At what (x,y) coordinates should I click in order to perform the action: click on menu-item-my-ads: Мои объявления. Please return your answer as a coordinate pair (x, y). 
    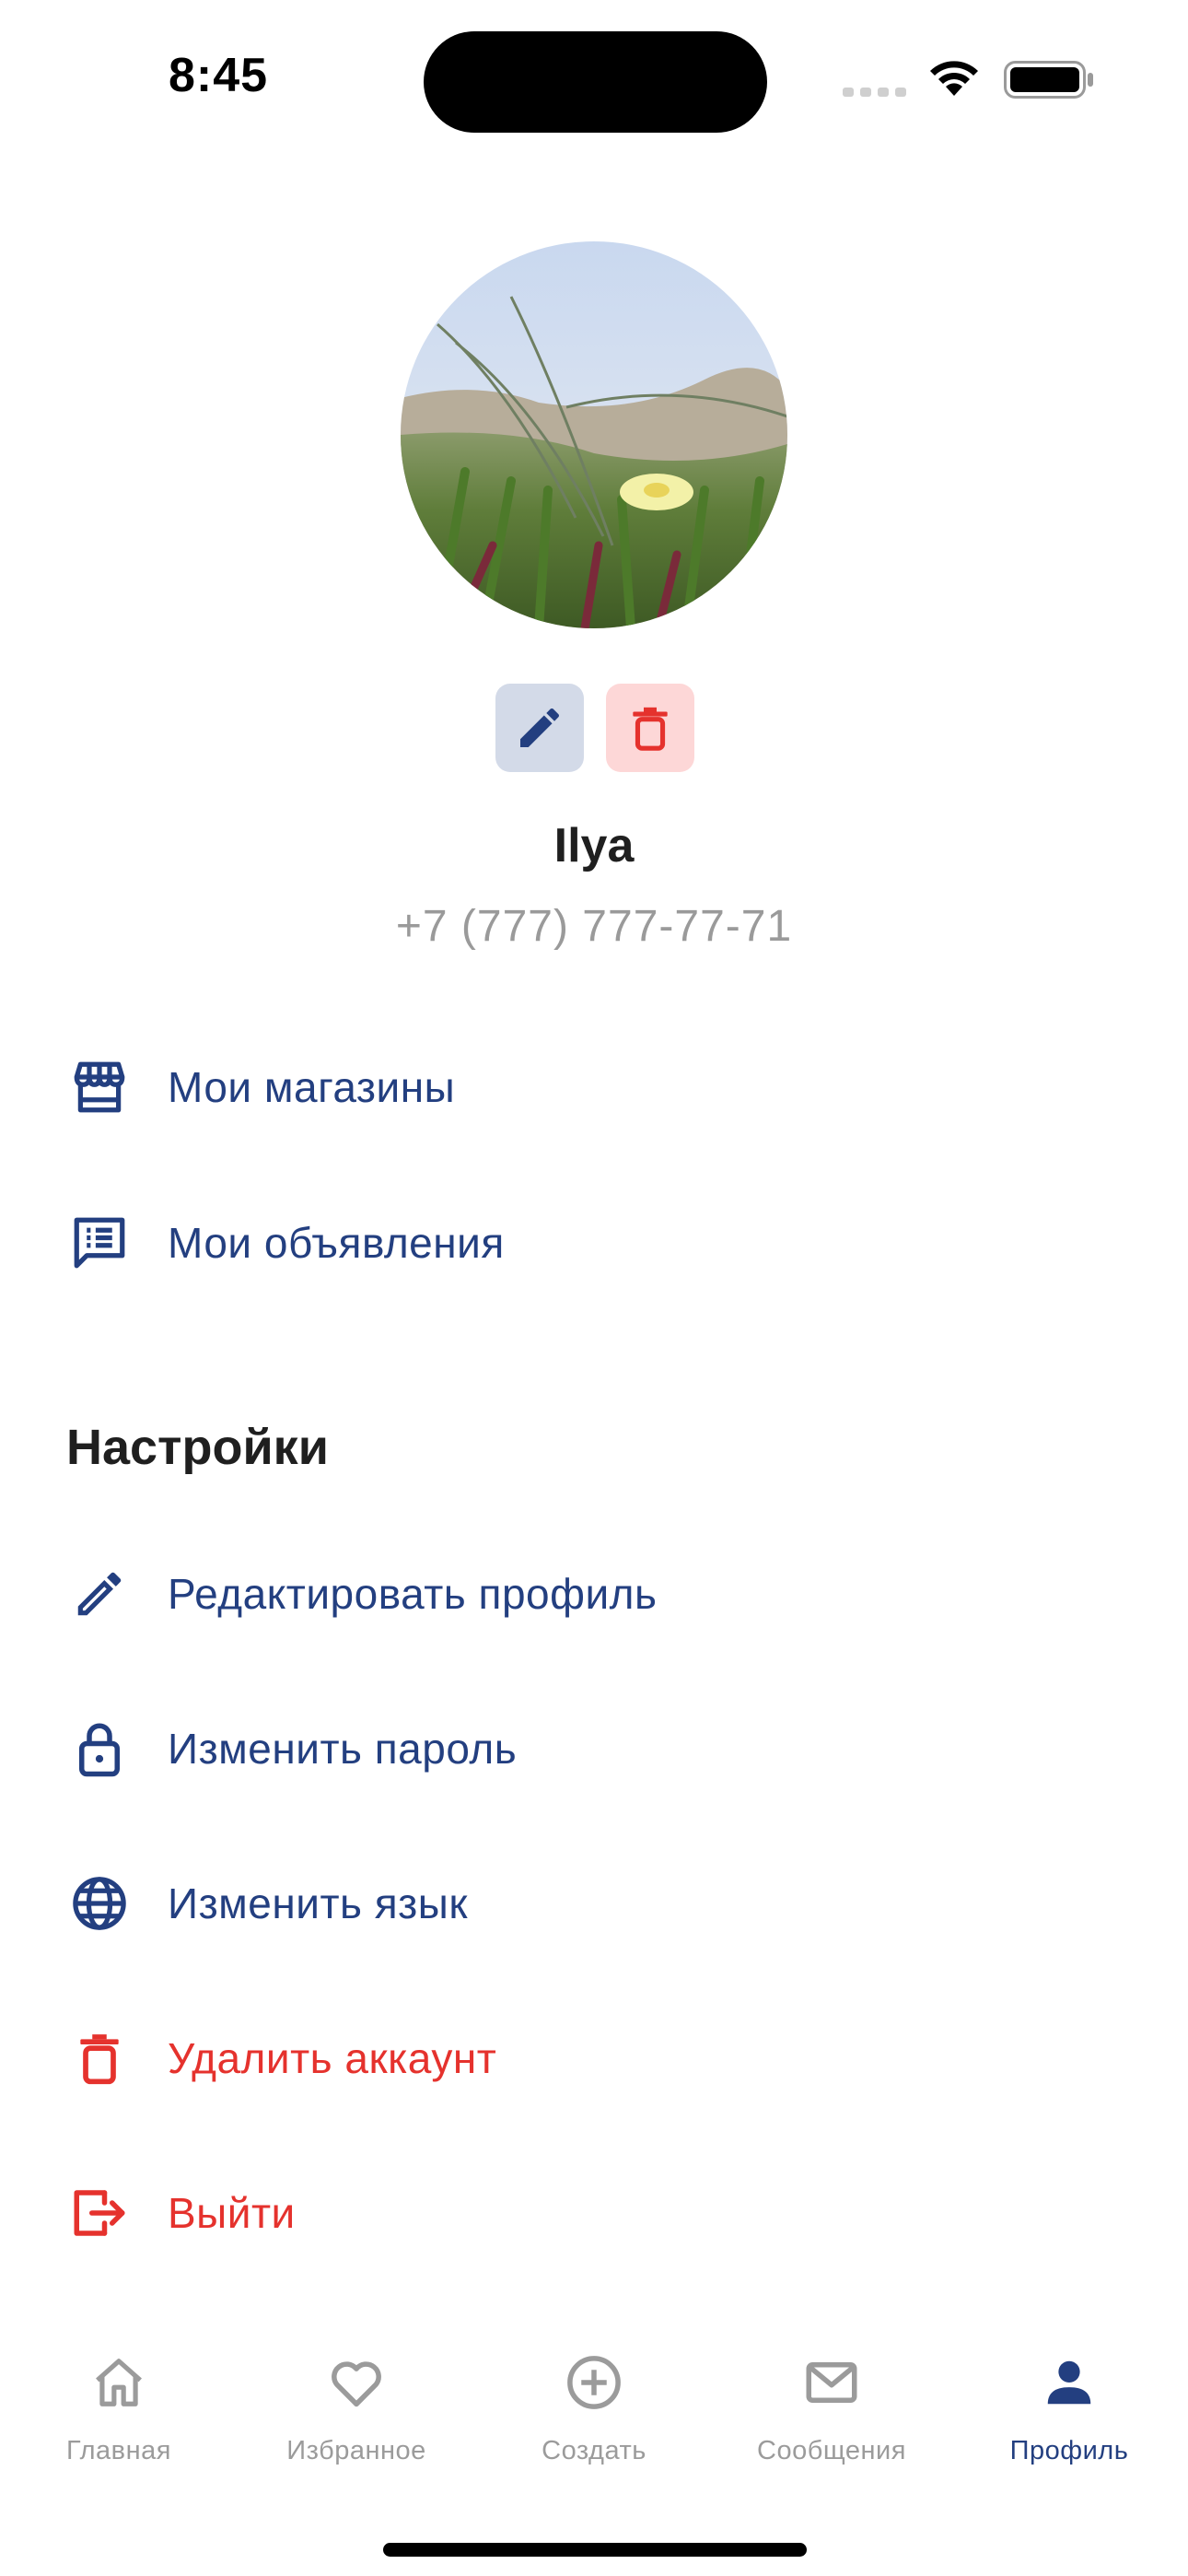
    Looking at the image, I should click on (594, 1243).